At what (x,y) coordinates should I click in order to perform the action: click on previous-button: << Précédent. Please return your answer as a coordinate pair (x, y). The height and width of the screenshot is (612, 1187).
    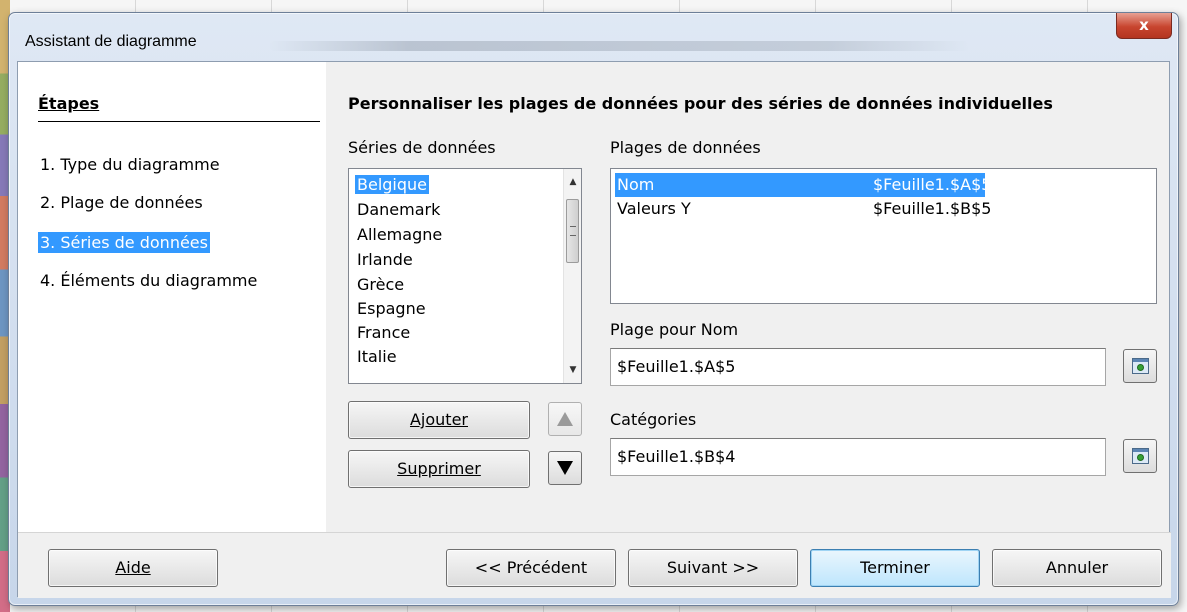
    Looking at the image, I should click on (531, 568).